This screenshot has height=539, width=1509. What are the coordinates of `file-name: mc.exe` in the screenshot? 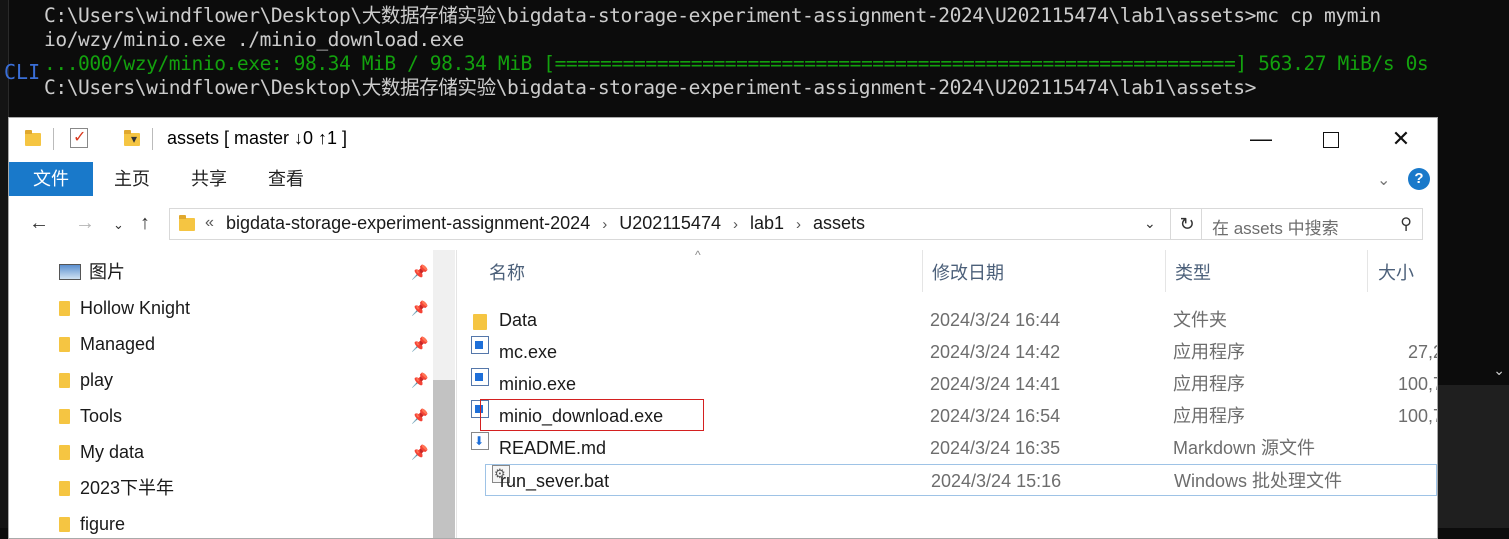 It's located at (528, 352).